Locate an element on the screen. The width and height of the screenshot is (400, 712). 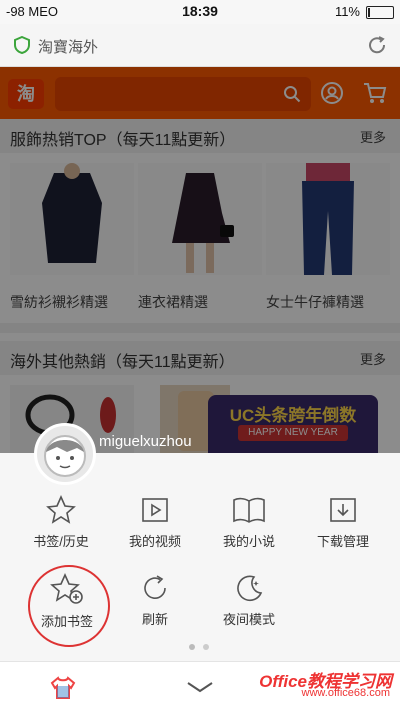
menu-label: 刷新 is located at coordinates (154, 619).